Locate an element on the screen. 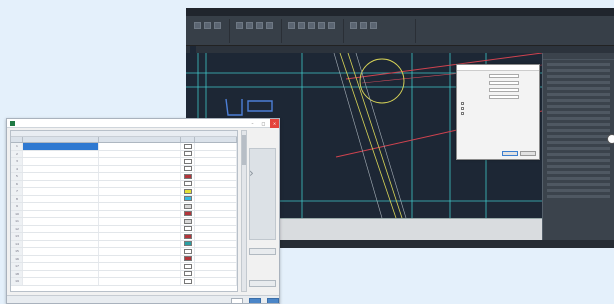  table-row: 9 is located at coordinates (124, 207).